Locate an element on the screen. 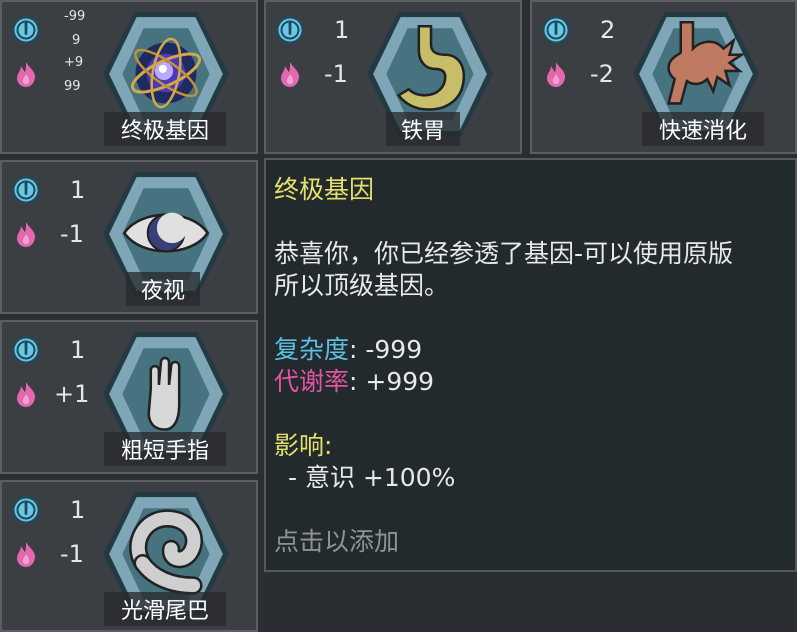 This screenshot has height=632, width=797. metabolism-value: +9 is located at coordinates (74, 62).